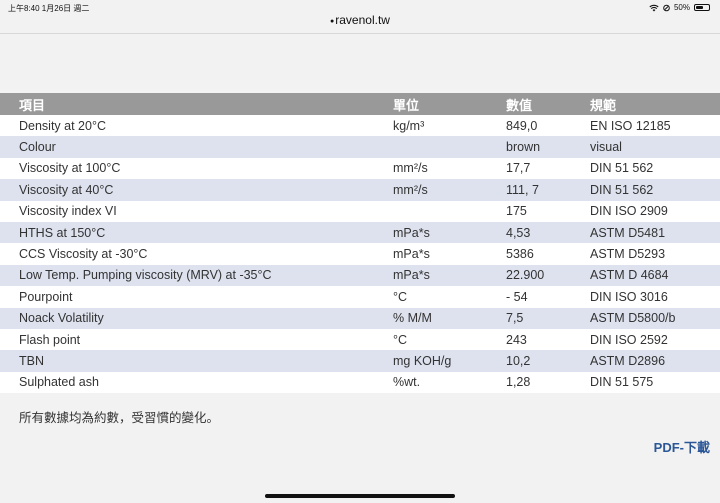 This screenshot has height=503, width=720. I want to click on row-spec: ASTM D5800/b, so click(655, 318).